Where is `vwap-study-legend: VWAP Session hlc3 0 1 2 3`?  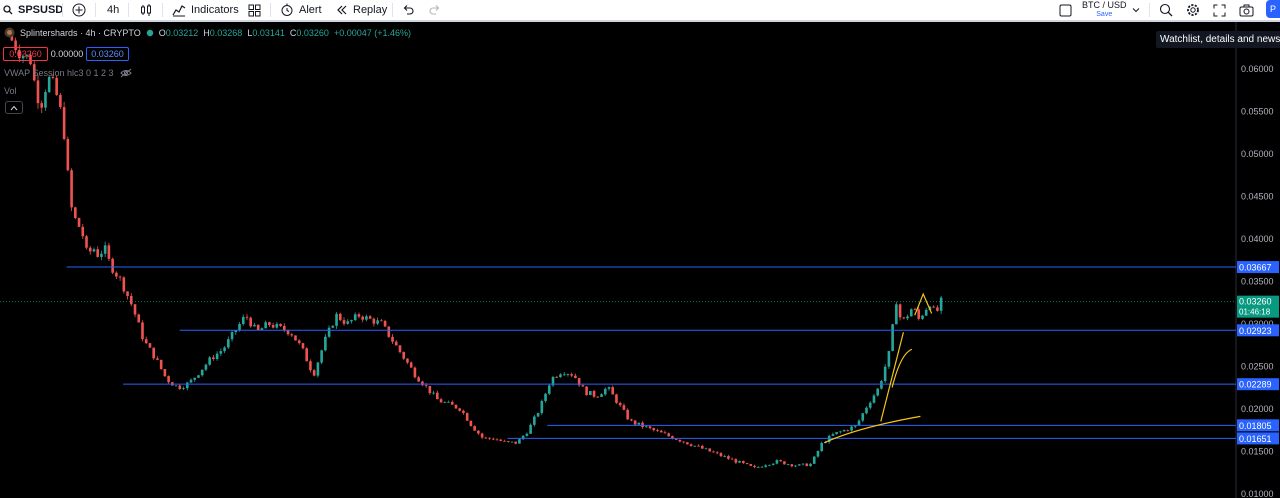
vwap-study-legend: VWAP Session hlc3 0 1 2 3 is located at coordinates (68, 73).